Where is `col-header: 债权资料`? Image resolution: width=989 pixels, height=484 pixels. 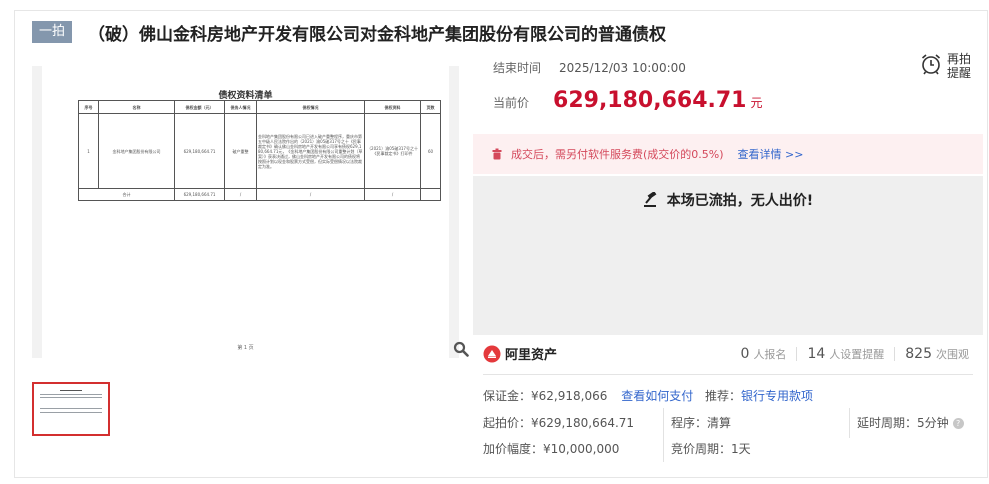
col-header: 债权资料 is located at coordinates (392, 107).